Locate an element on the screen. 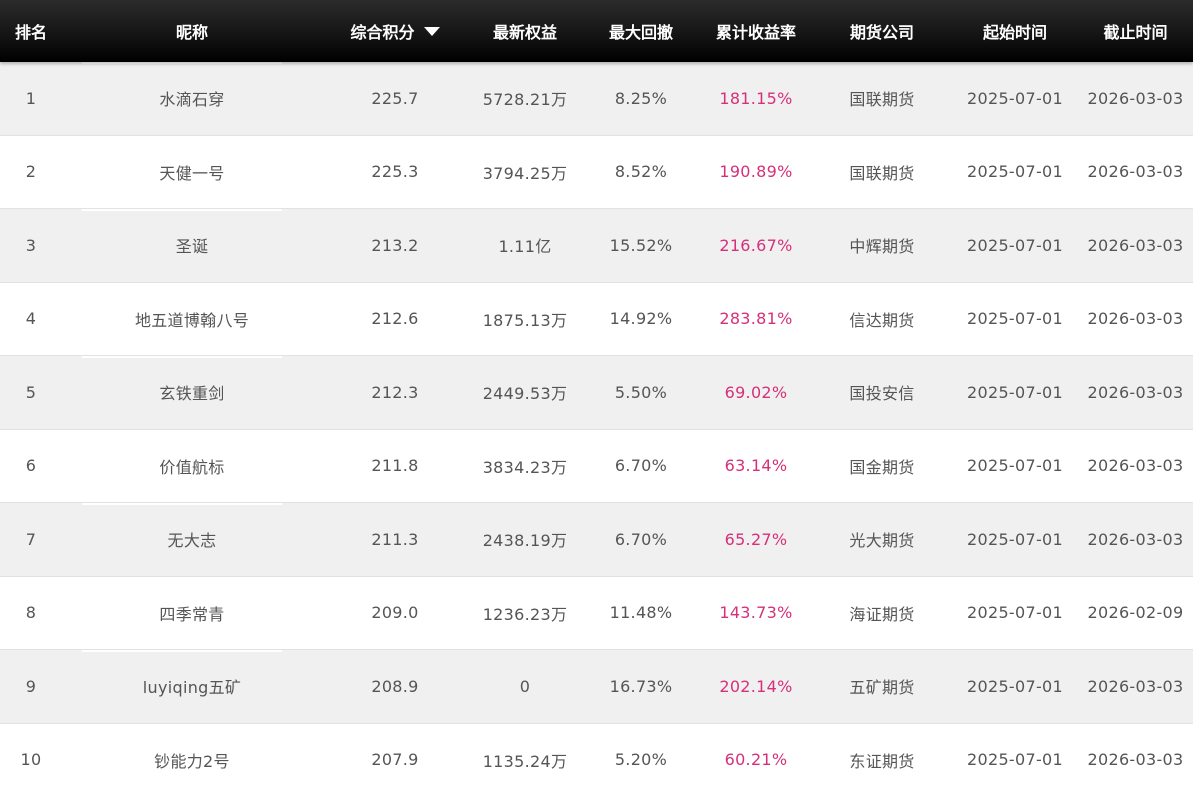 Image resolution: width=1193 pixels, height=793 pixels. rank-cell: 7 is located at coordinates (31, 539).